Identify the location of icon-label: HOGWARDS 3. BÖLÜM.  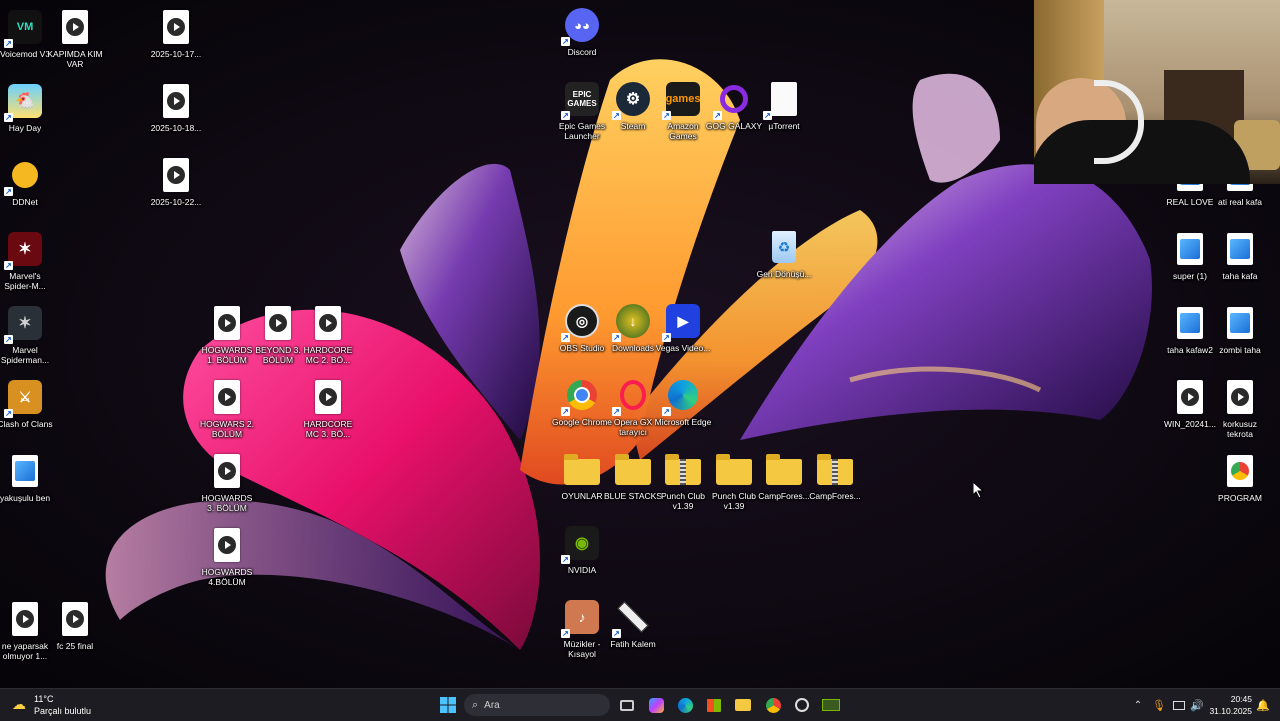
(227, 503).